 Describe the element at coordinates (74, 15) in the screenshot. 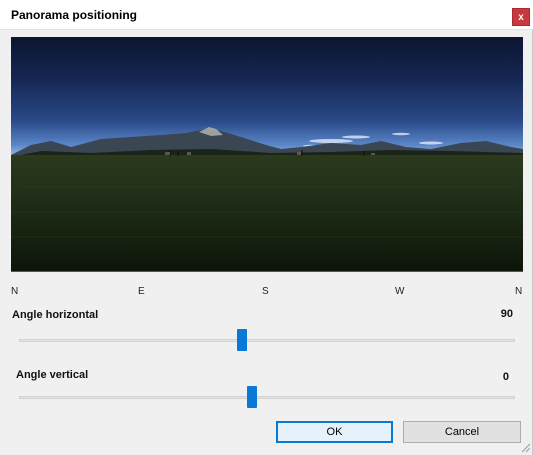

I see `dialog-title: Panorama positioning` at that location.